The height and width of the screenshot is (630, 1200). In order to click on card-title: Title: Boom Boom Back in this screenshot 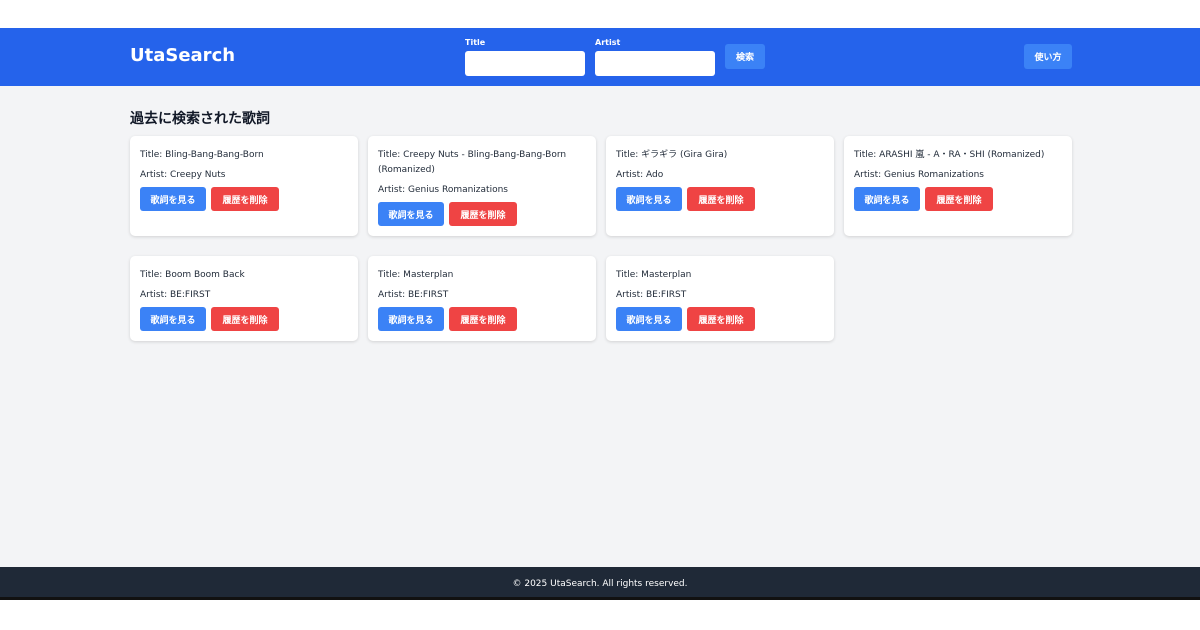, I will do `click(192, 275)`.